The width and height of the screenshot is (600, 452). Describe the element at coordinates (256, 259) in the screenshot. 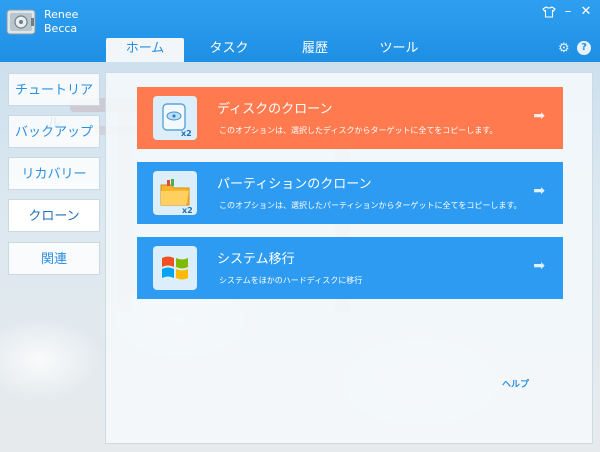

I see `system-migration-title: システム移行` at that location.